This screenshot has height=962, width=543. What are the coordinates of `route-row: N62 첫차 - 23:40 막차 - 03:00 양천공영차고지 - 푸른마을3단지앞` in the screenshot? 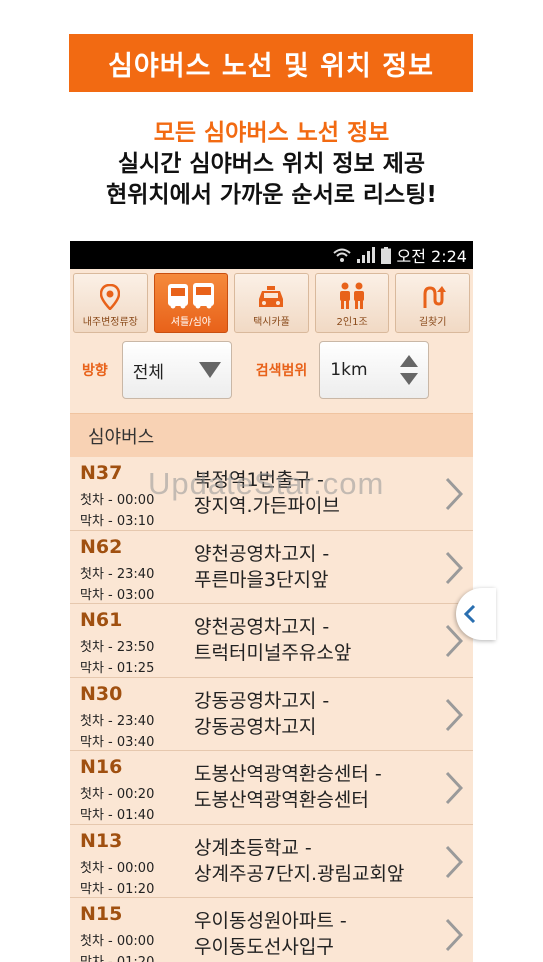 It's located at (271, 567).